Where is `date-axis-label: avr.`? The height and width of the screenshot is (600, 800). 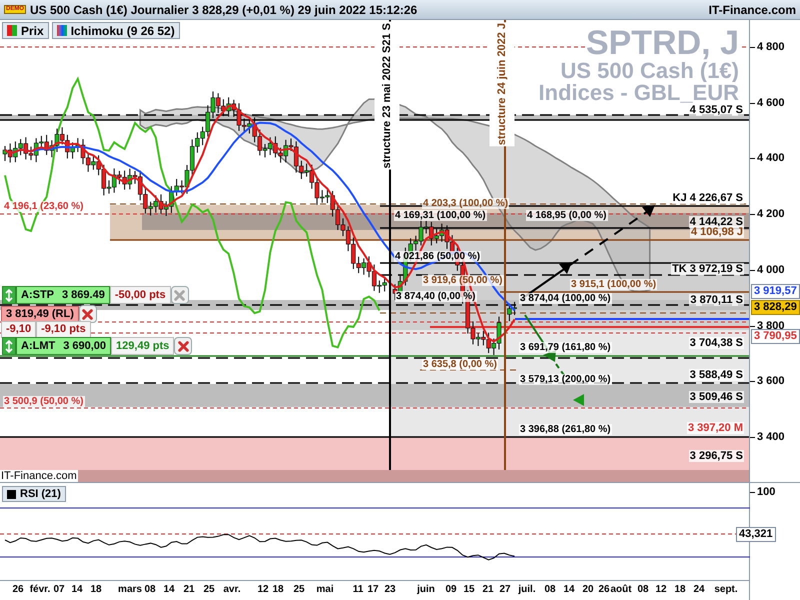 date-axis-label: avr. is located at coordinates (232, 589).